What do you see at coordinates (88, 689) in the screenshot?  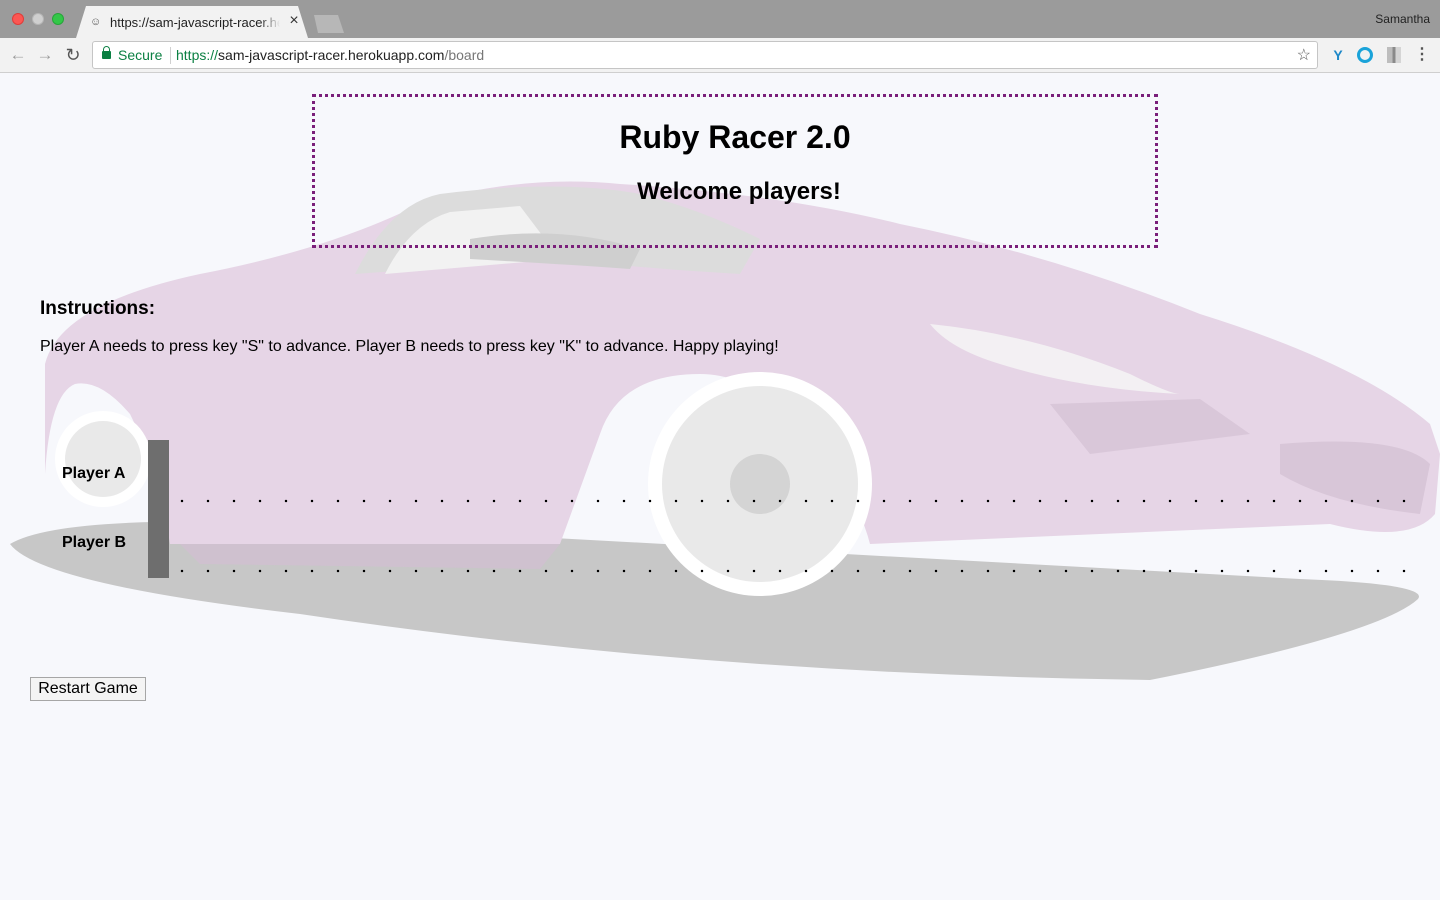 I see `restart-game-button: Restart Game` at bounding box center [88, 689].